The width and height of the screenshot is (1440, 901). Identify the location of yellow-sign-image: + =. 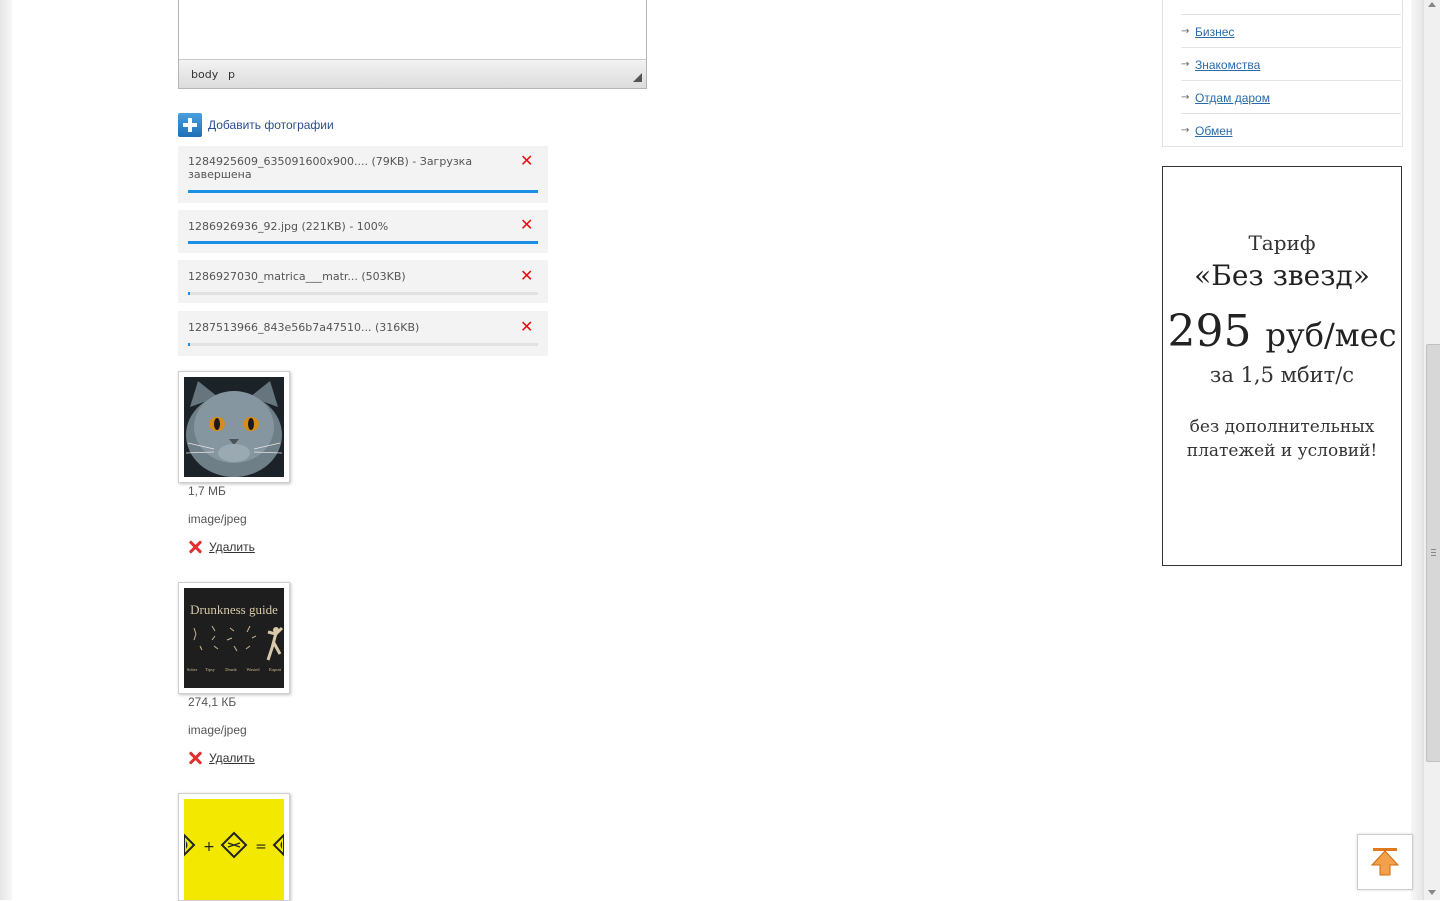
(234, 849).